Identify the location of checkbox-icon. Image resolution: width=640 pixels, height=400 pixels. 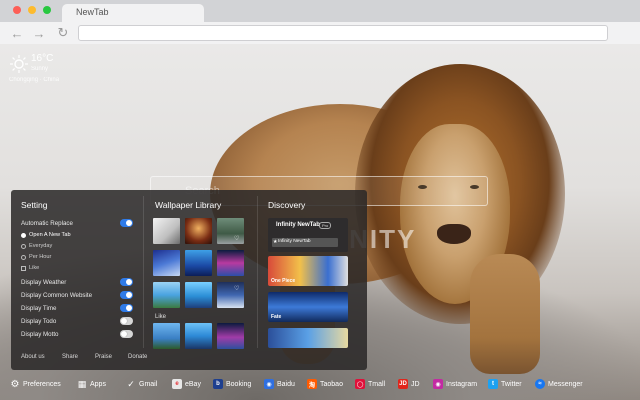
(23, 268).